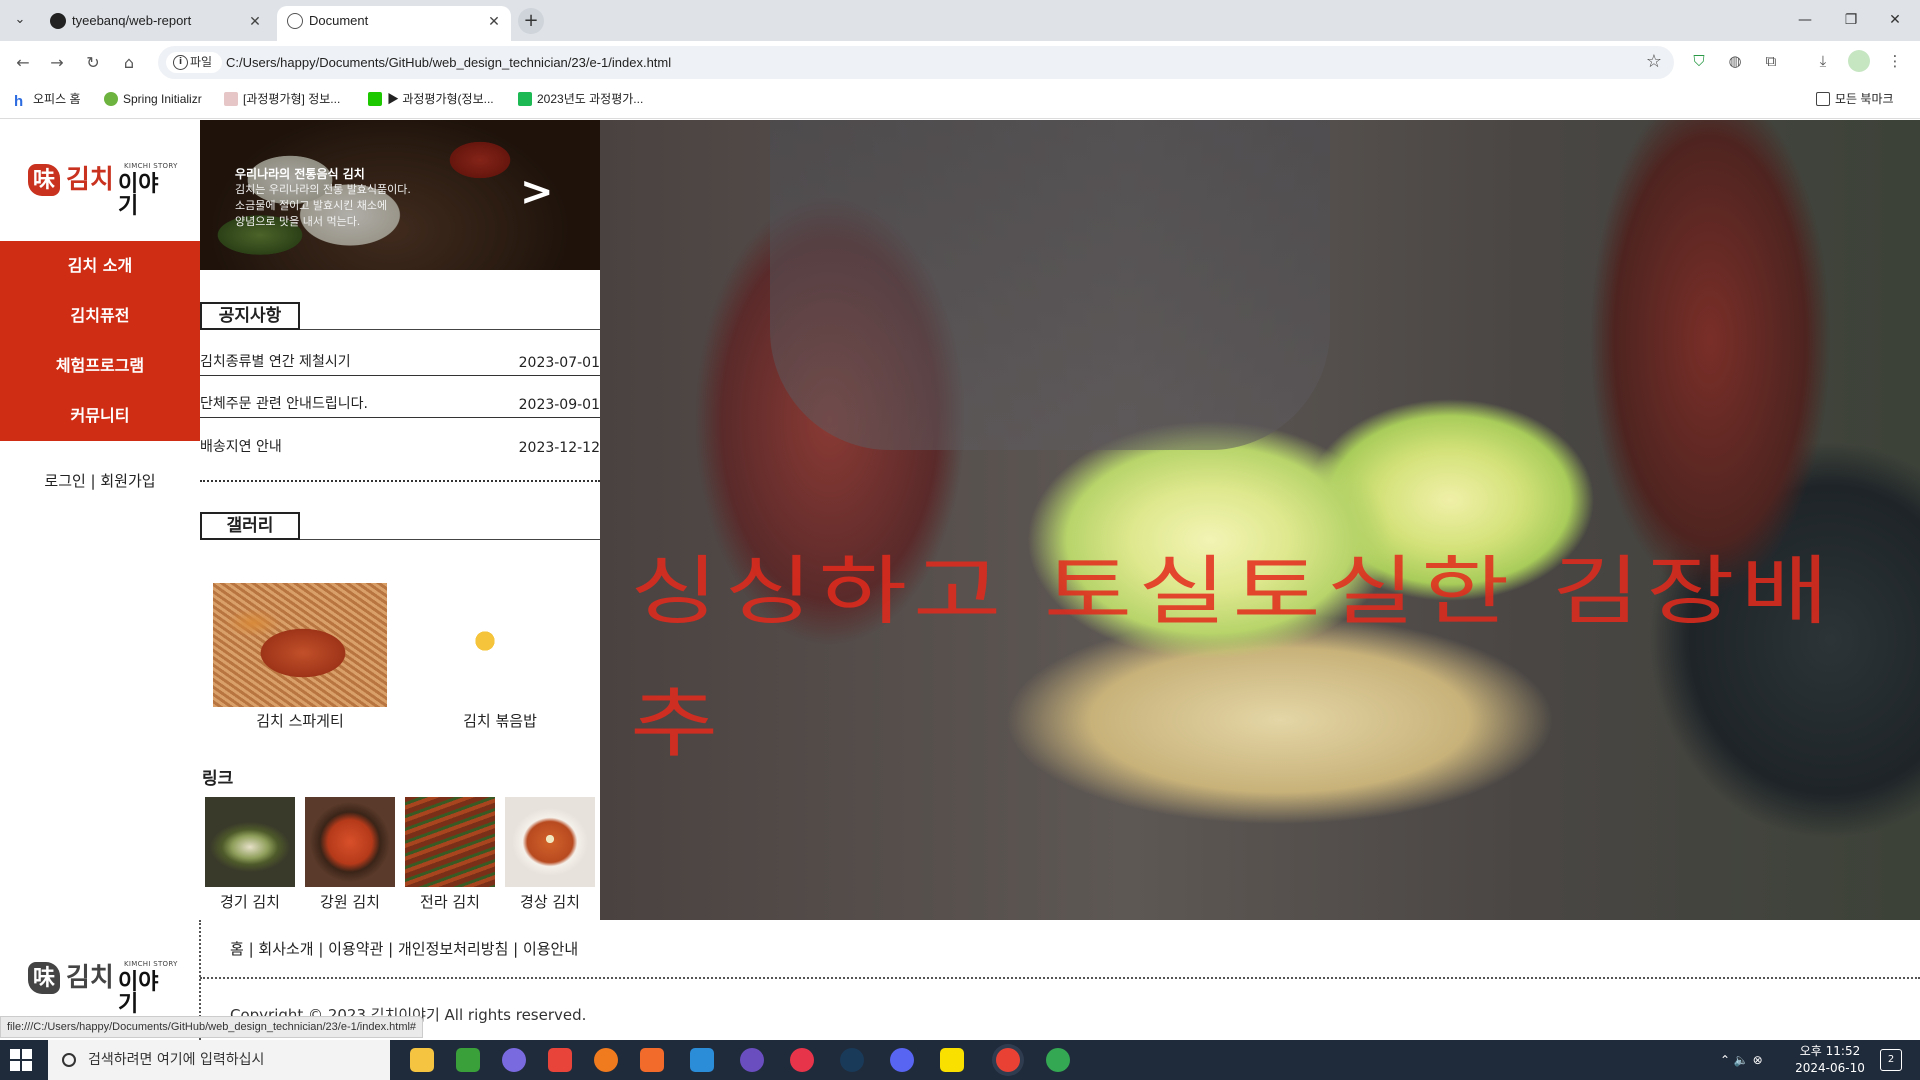  Describe the element at coordinates (1741, 1060) in the screenshot. I see `system-tray-icons: ⌃ 🔈 ⊗` at that location.